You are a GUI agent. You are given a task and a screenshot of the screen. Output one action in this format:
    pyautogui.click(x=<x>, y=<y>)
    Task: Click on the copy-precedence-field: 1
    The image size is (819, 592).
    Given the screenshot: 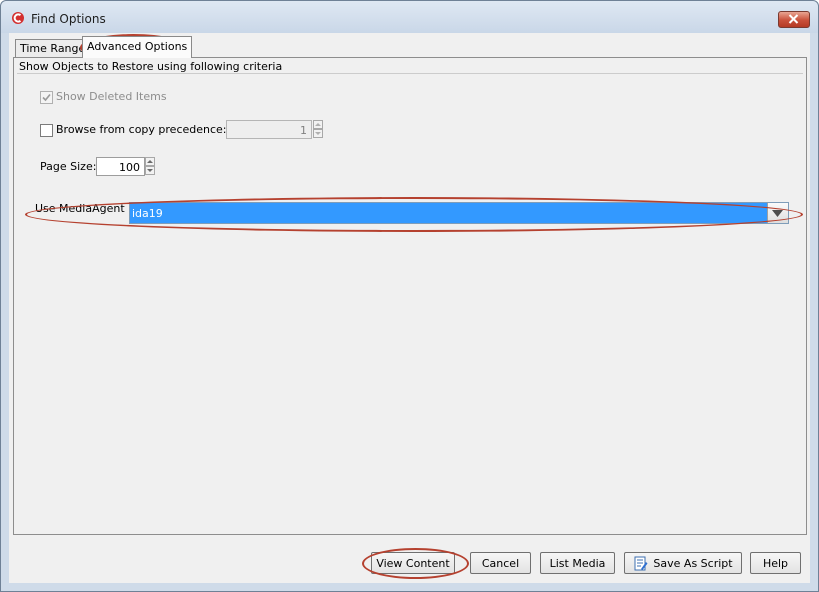 What is the action you would take?
    pyautogui.click(x=269, y=129)
    